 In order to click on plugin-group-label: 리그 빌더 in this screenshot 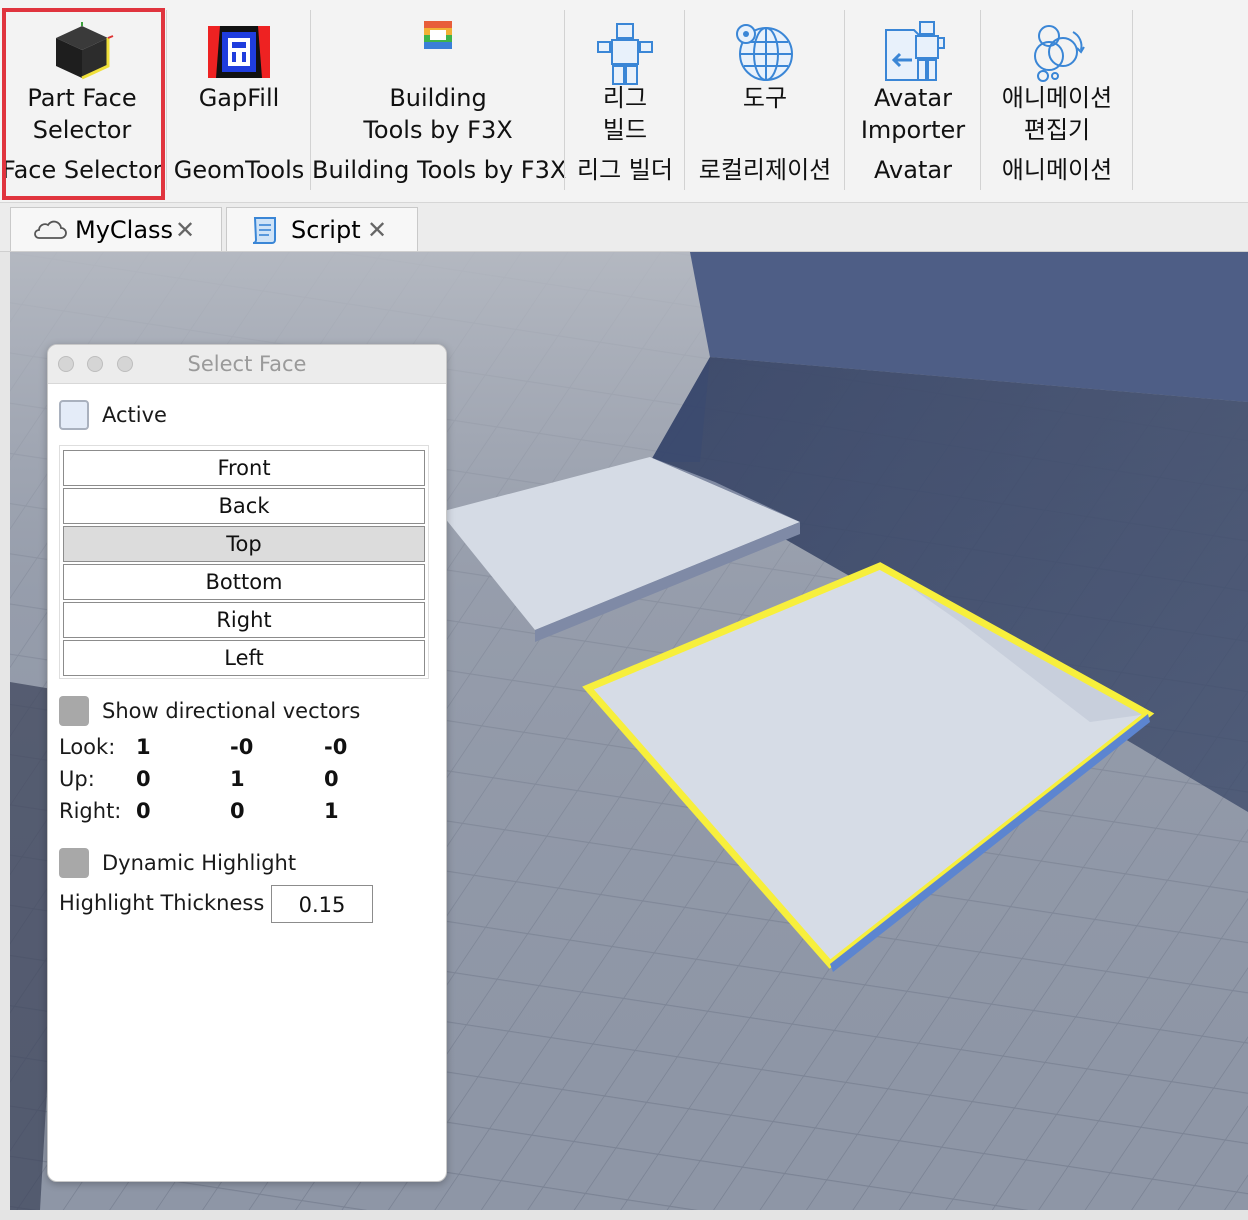, I will do `click(625, 170)`.